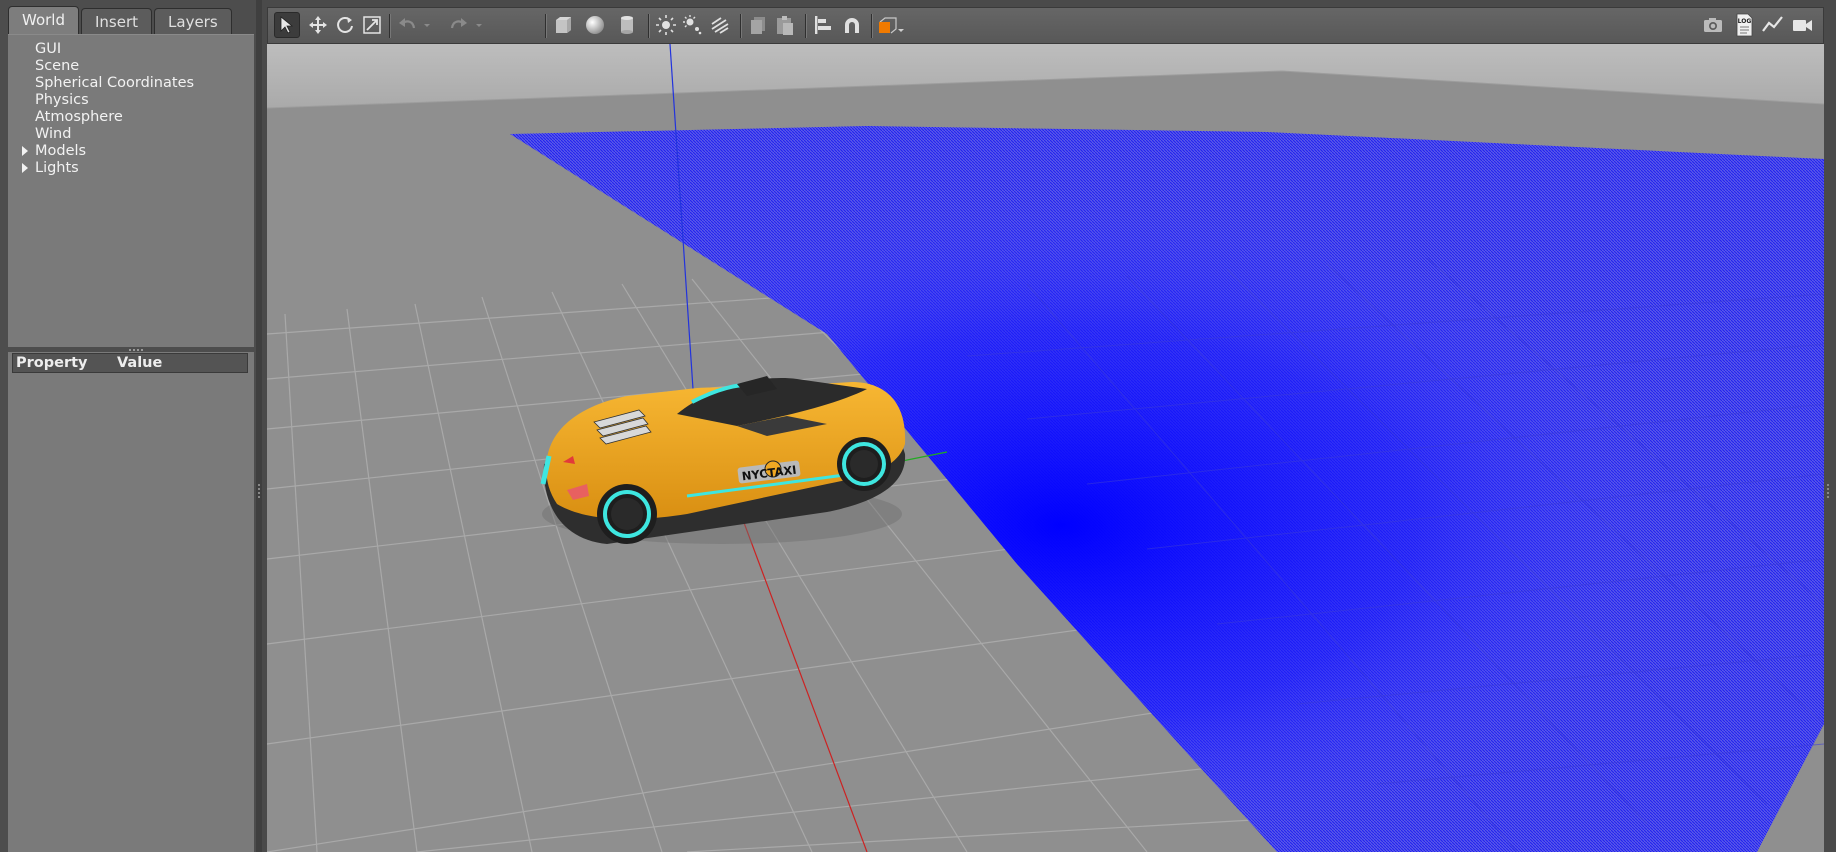  I want to click on box-icon, so click(563, 25).